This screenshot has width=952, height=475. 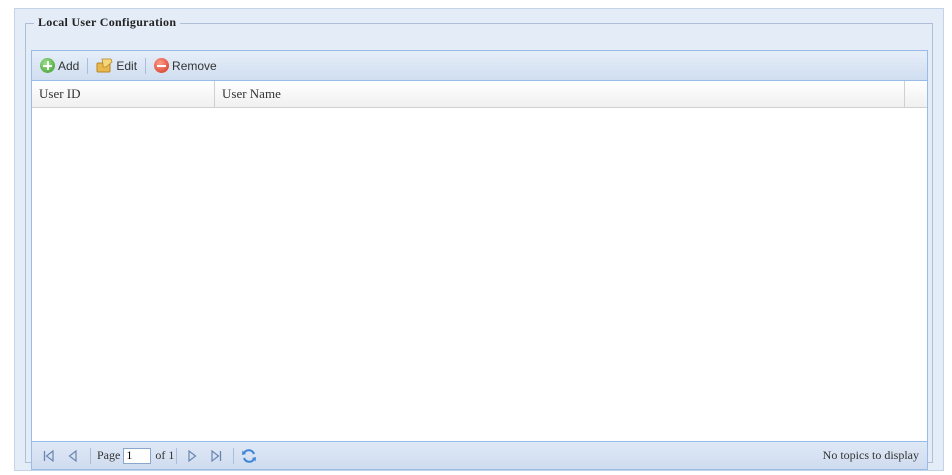 I want to click on remove-button-label: Remove, so click(x=194, y=65).